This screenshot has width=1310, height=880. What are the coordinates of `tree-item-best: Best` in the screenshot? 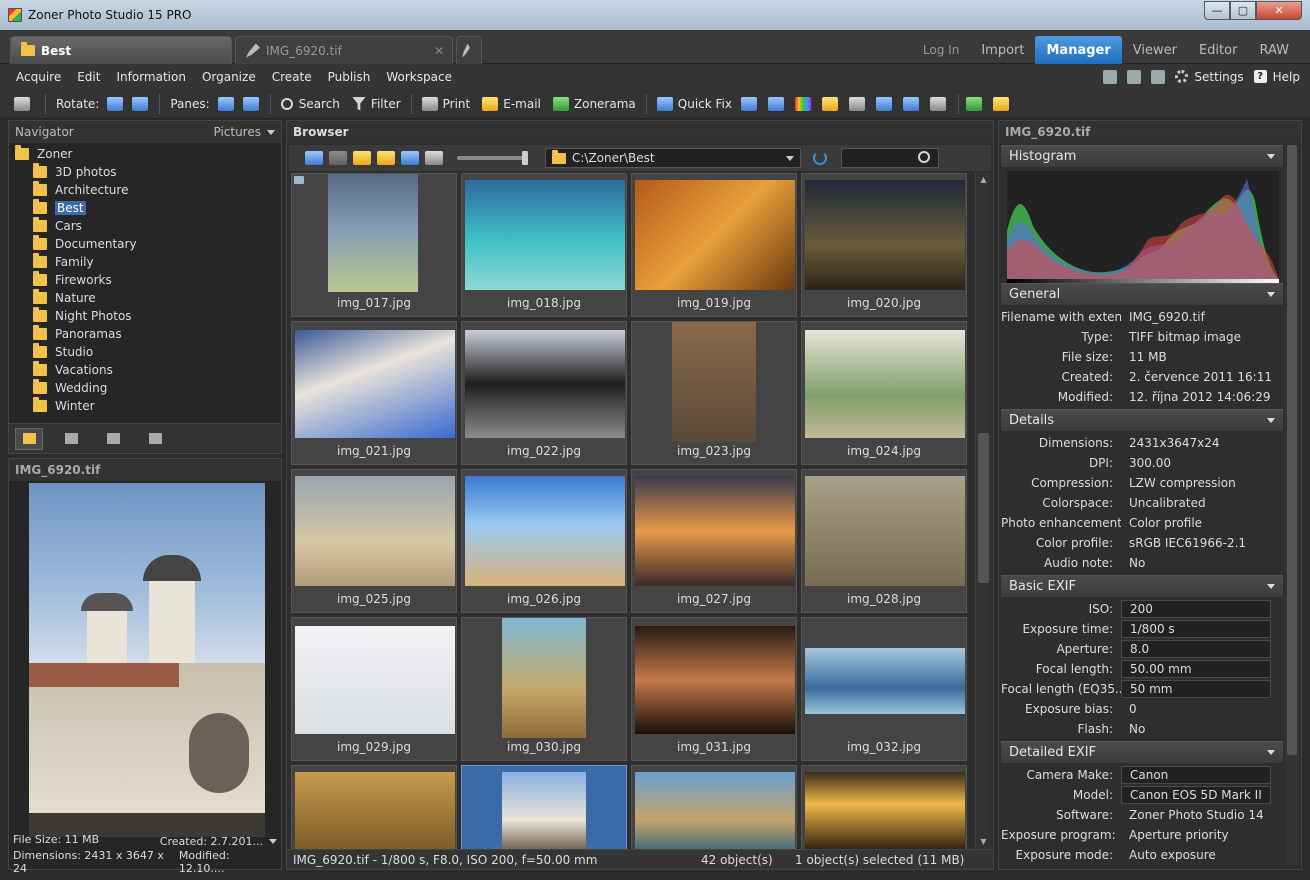 It's located at (145, 208).